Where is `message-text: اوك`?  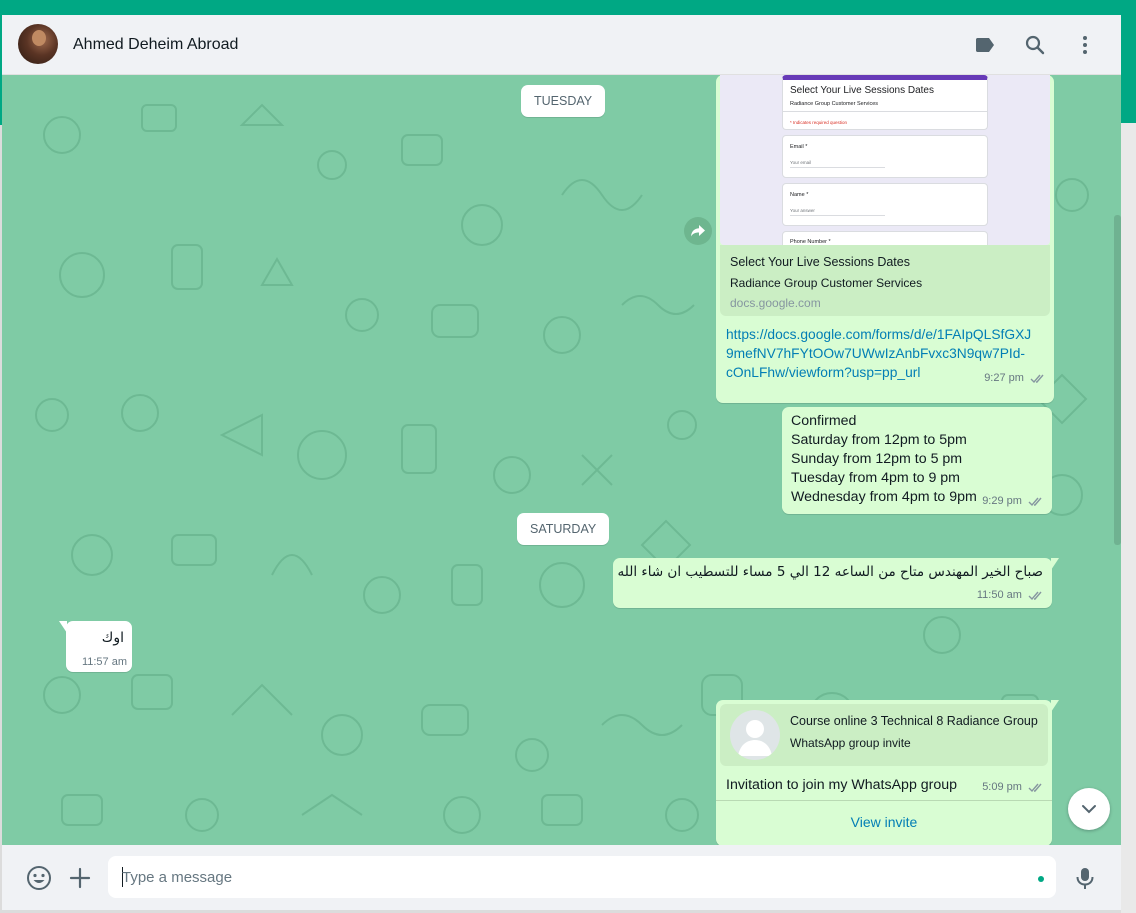 message-text: اوك is located at coordinates (112, 638).